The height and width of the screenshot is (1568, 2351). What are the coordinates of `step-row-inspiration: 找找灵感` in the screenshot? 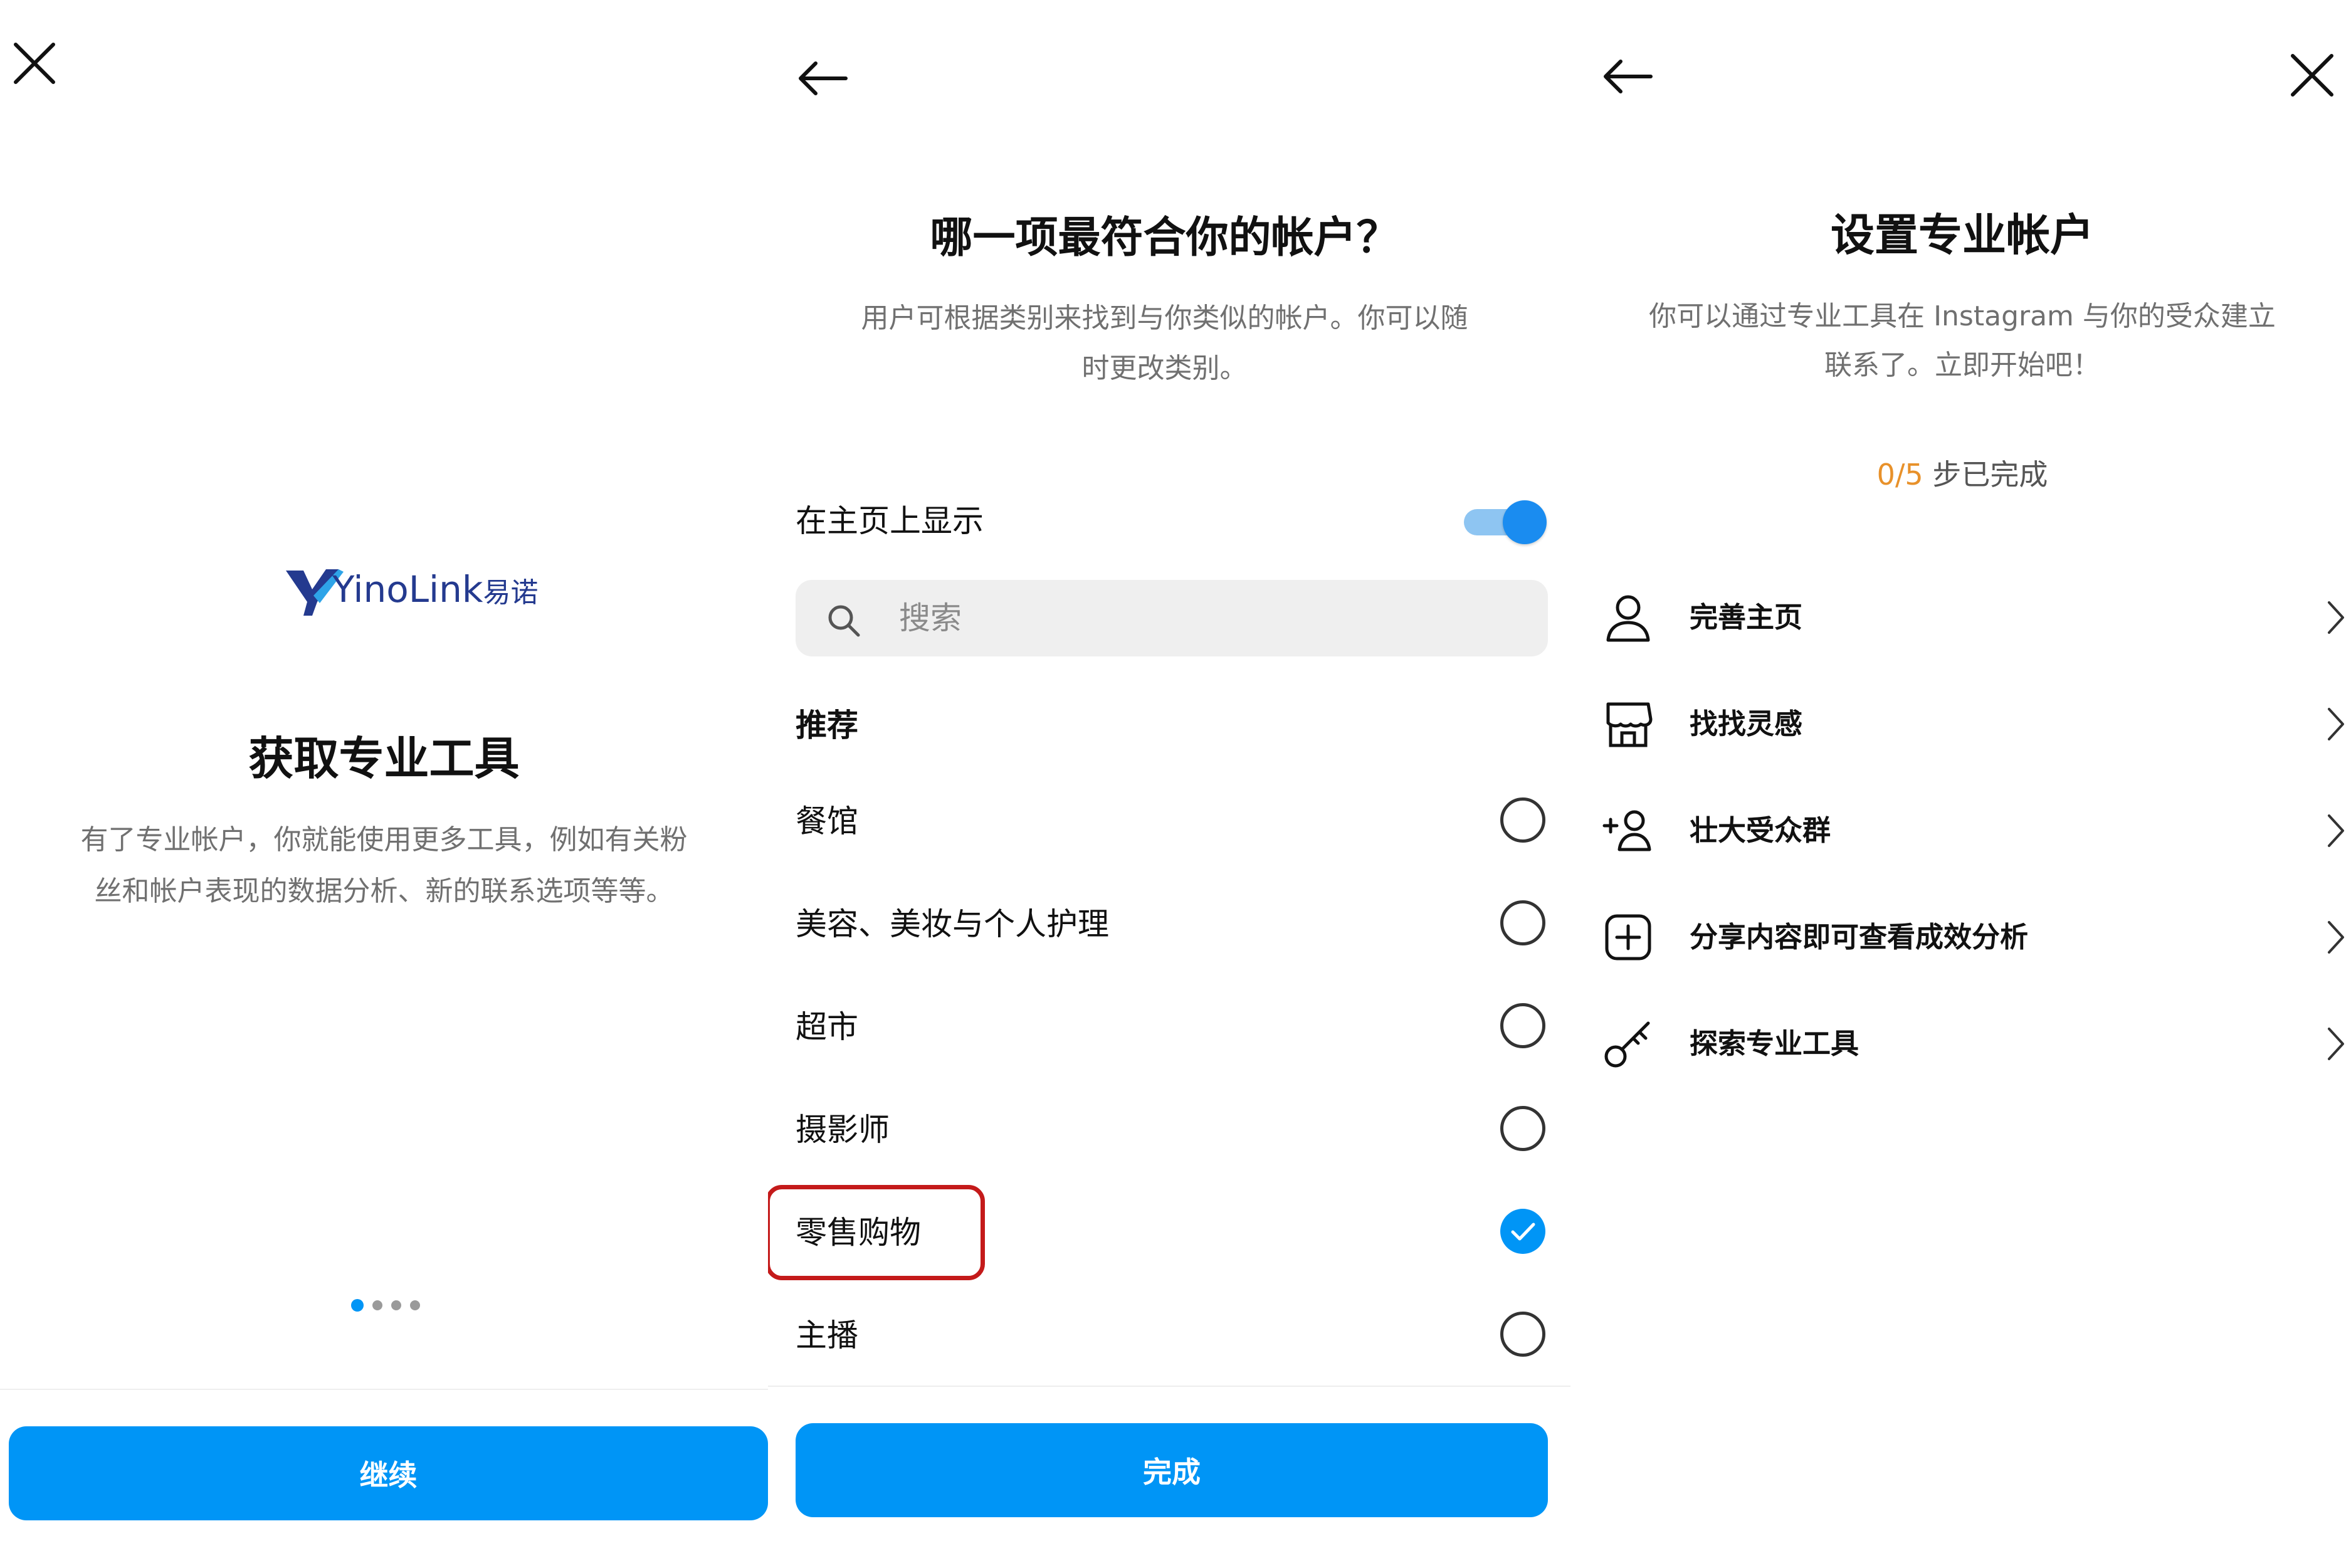 It's located at (1962, 724).